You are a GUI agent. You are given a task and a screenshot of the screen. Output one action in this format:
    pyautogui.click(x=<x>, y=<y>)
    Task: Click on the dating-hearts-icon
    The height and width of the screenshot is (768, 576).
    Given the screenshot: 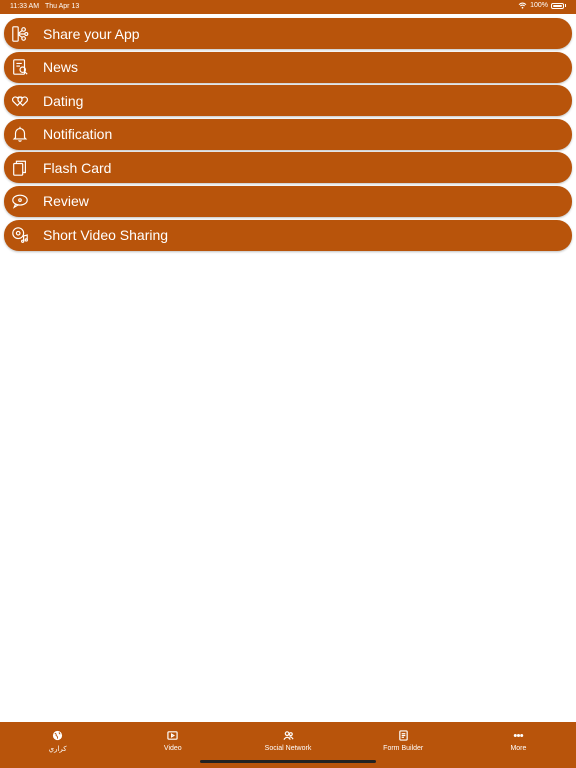 What is the action you would take?
    pyautogui.click(x=20, y=101)
    